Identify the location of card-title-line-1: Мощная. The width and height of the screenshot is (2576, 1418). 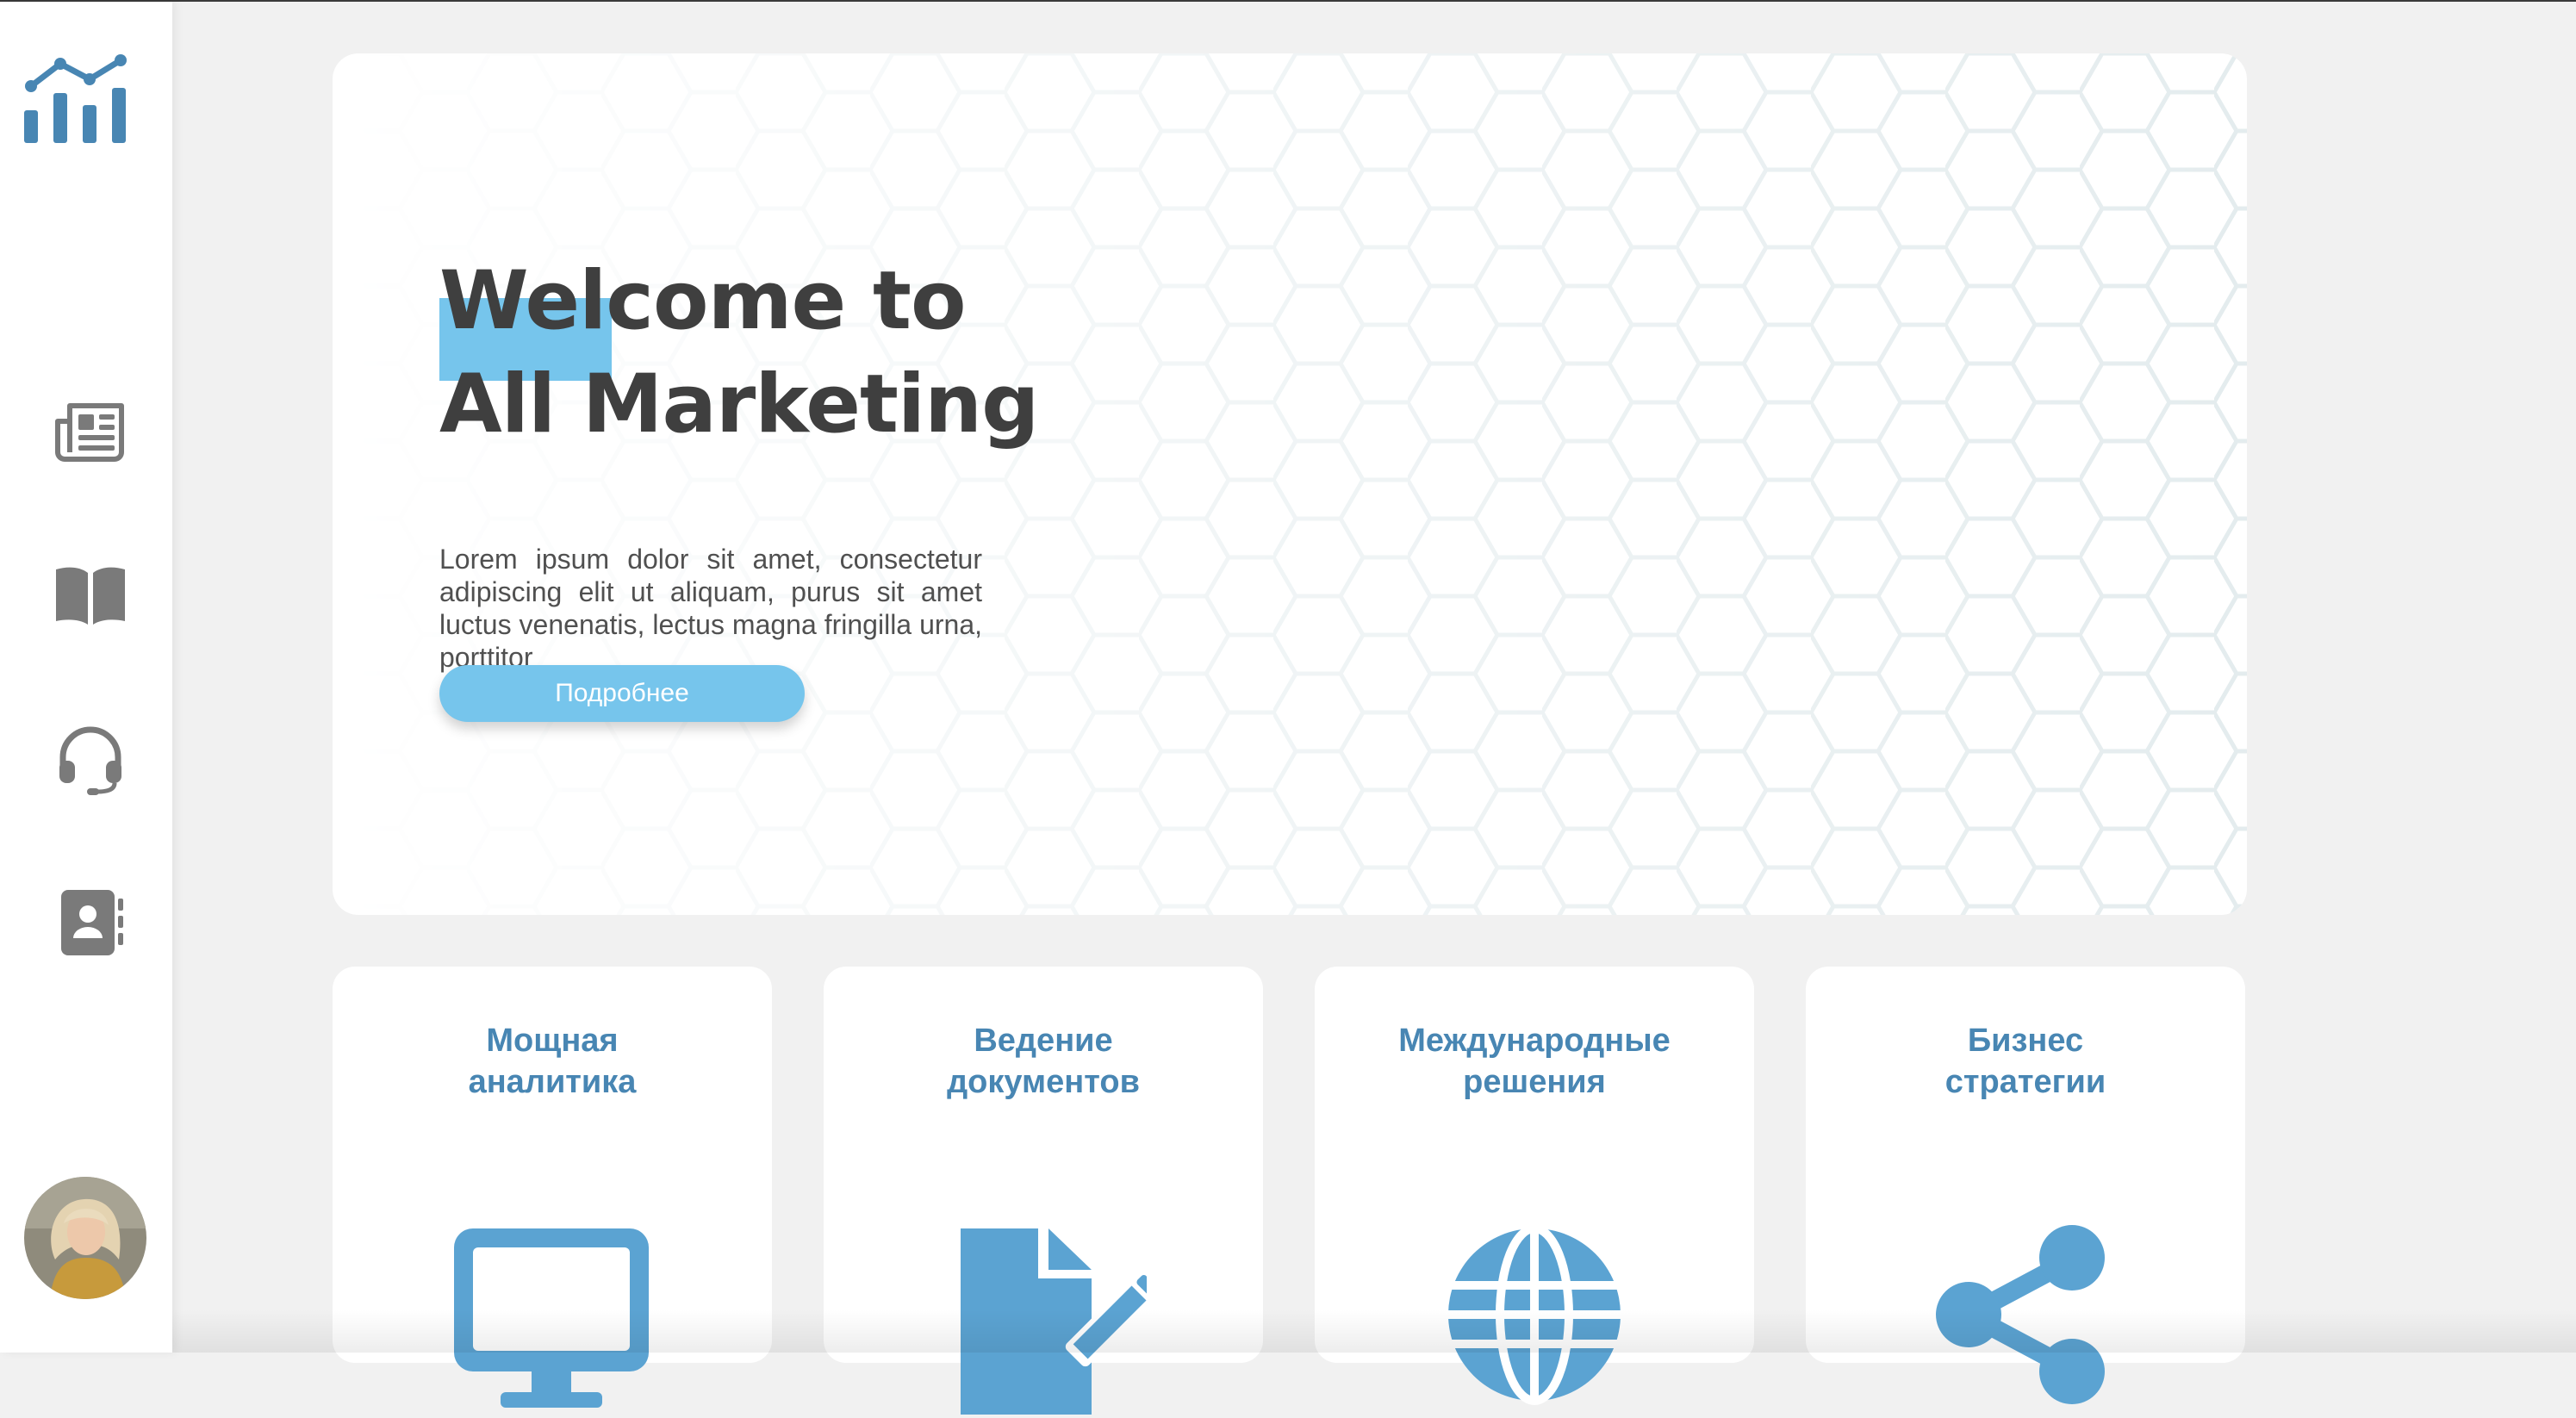
(553, 1041).